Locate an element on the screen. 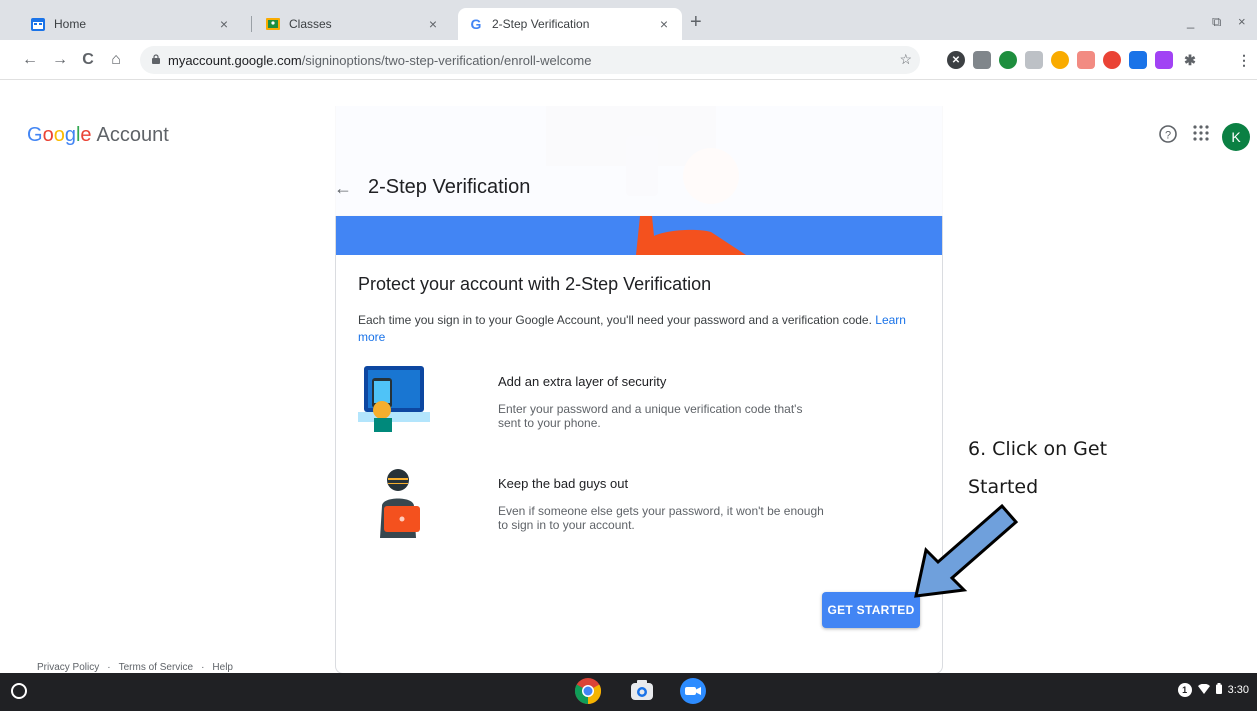  avatar: K is located at coordinates (1236, 137).